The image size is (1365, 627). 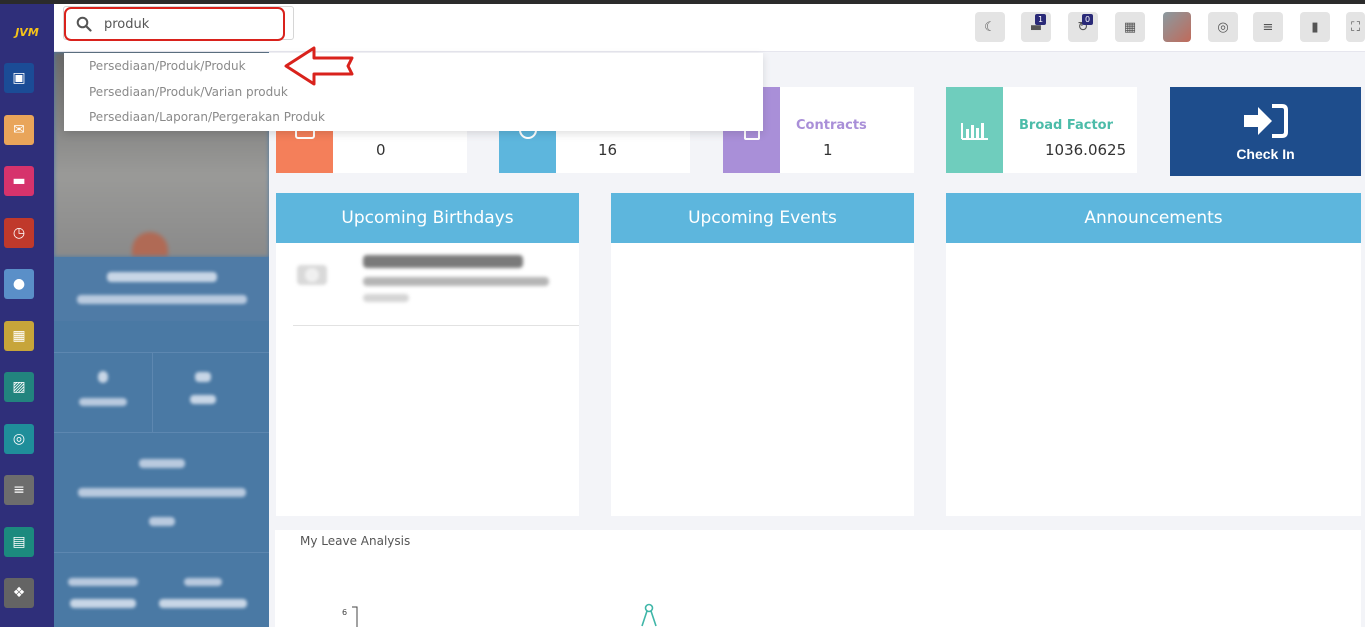 I want to click on user-clock-icon: ●, so click(x=19, y=284).